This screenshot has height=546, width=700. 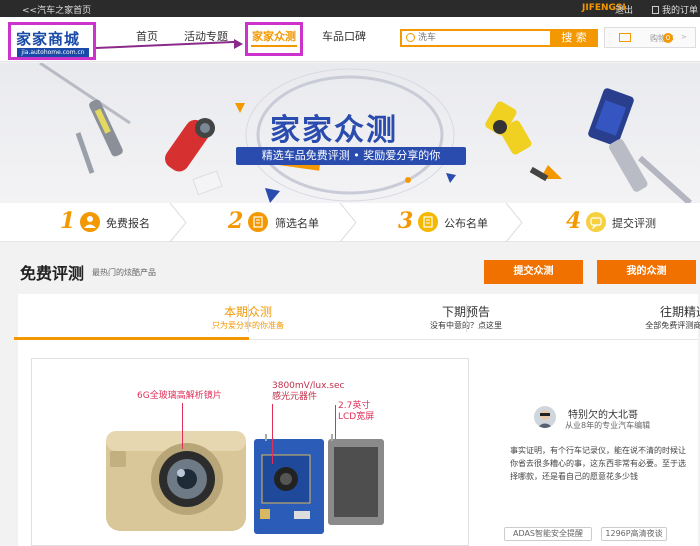 What do you see at coordinates (574, 38) in the screenshot?
I see `search-button: 搜 索` at bounding box center [574, 38].